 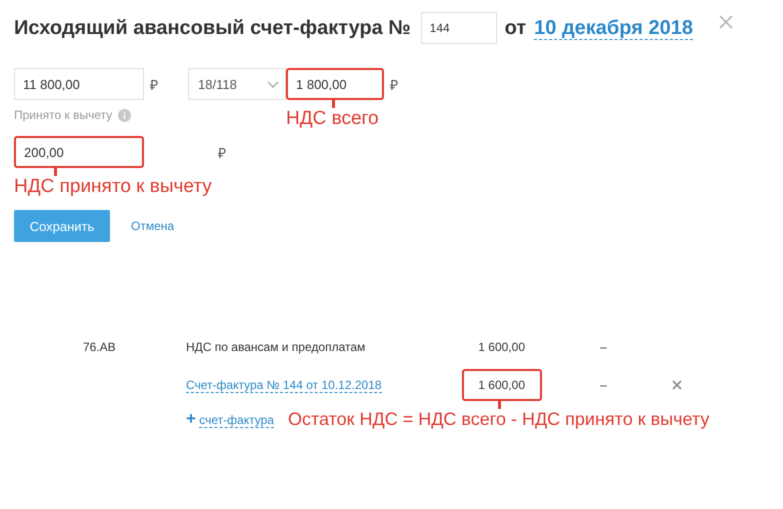 What do you see at coordinates (515, 28) in the screenshot?
I see `date-prefix: от` at bounding box center [515, 28].